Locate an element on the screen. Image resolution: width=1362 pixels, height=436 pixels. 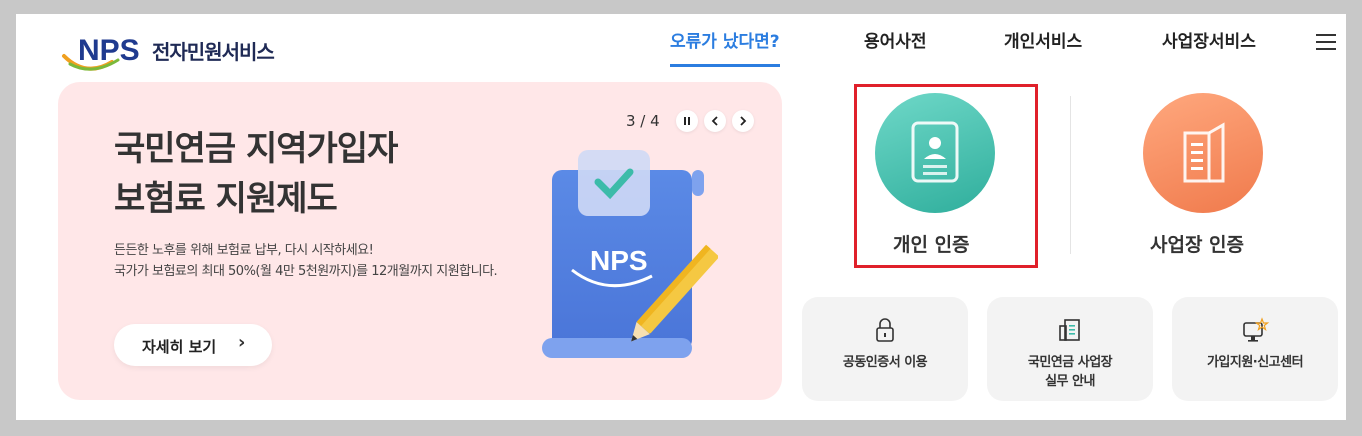
business-auth-button is located at coordinates (1203, 153).